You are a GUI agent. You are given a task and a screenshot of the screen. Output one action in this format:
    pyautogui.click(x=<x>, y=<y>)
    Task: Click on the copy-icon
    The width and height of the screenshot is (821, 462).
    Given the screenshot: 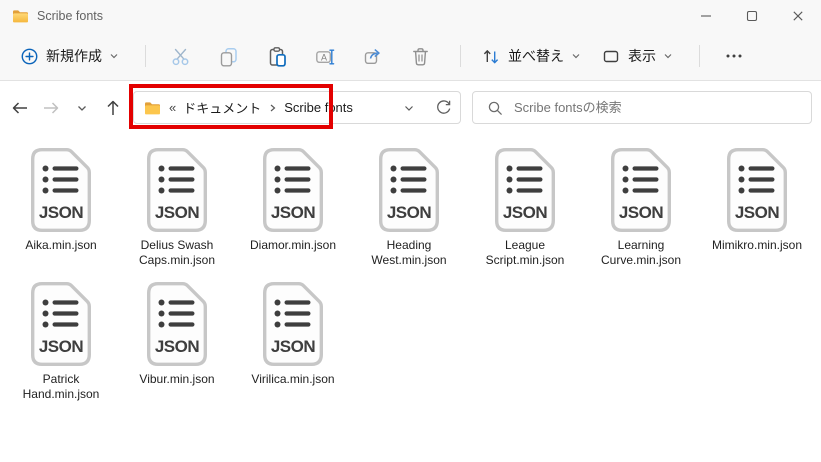 What is the action you would take?
    pyautogui.click(x=228, y=57)
    